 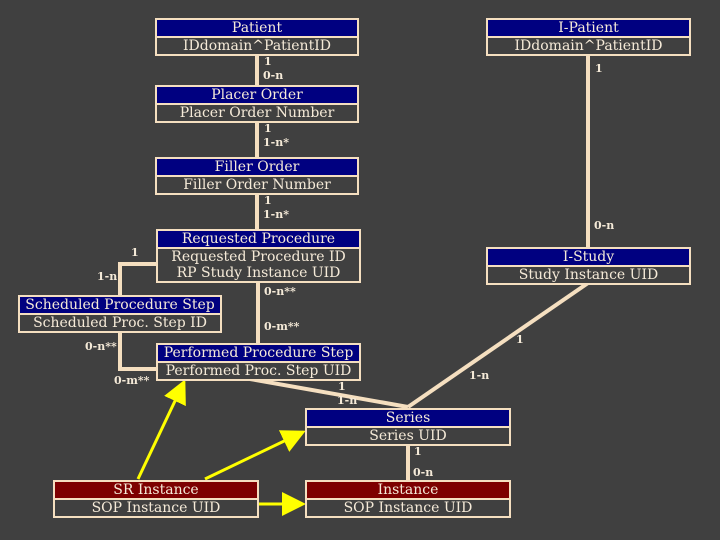 I want to click on entity-placer-order: Placer Order Placer Order Number, so click(x=257, y=104).